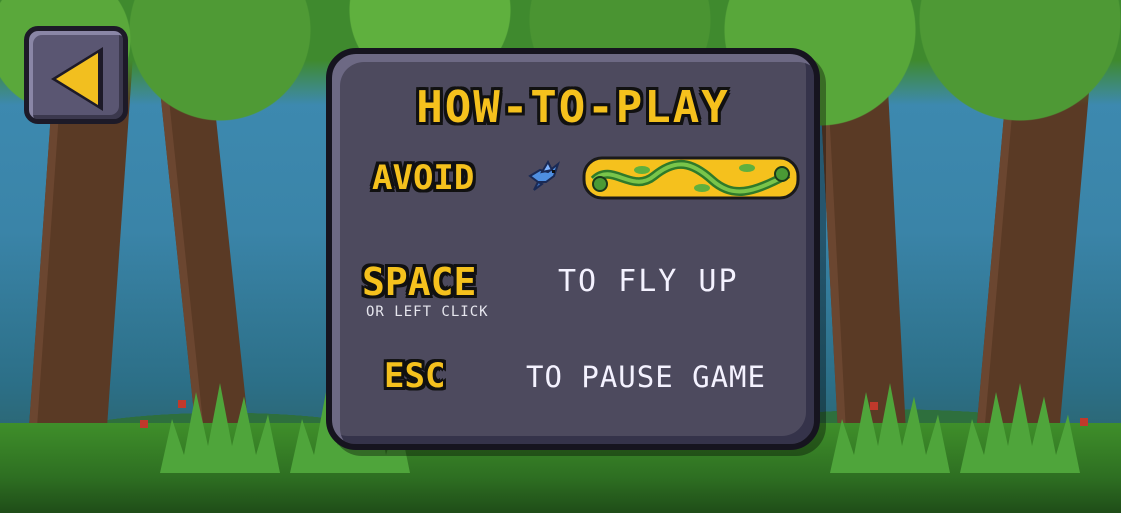 This screenshot has width=1121, height=513. I want to click on vine-obstacle-icon, so click(691, 178).